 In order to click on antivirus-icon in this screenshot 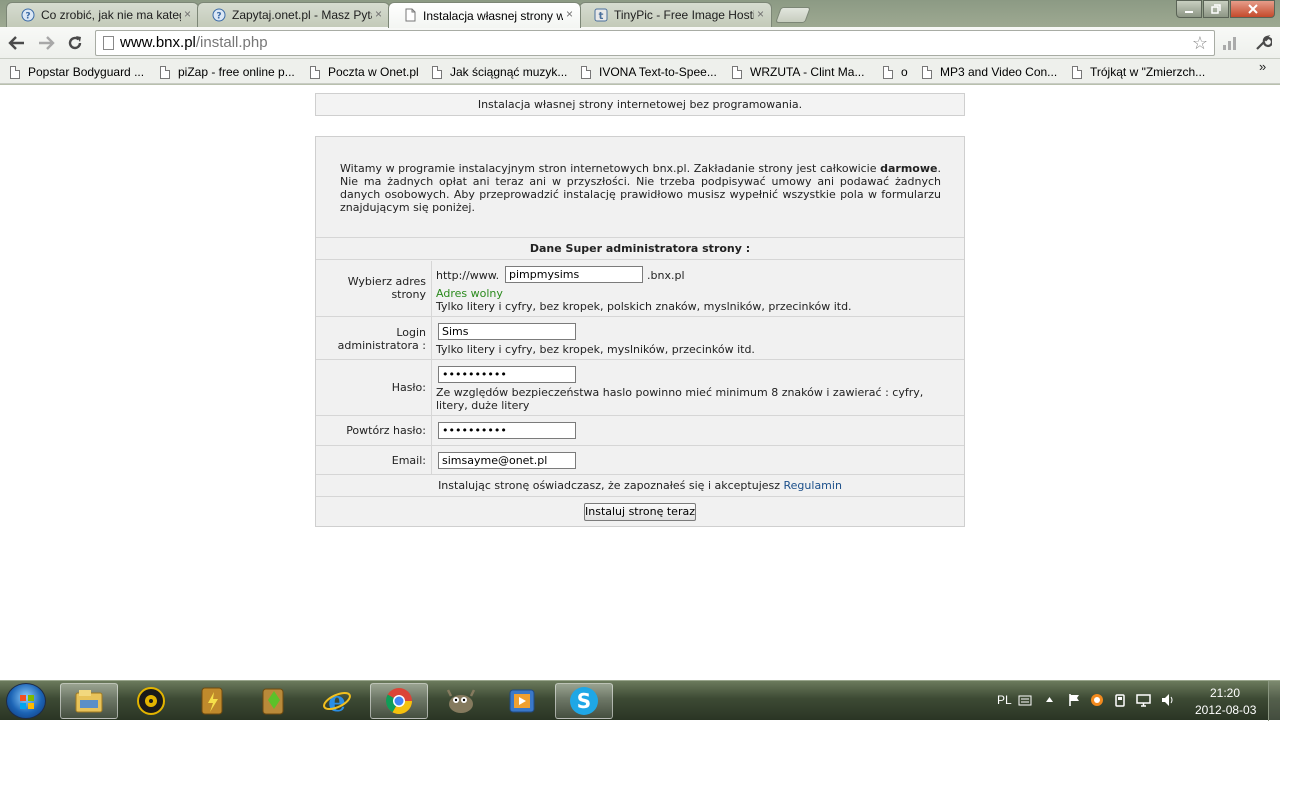, I will do `click(1097, 700)`.